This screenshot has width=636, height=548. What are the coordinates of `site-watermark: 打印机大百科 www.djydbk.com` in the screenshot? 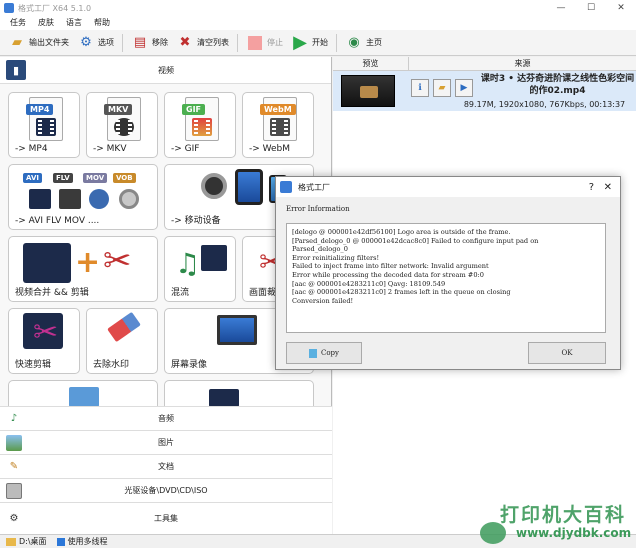 It's located at (556, 523).